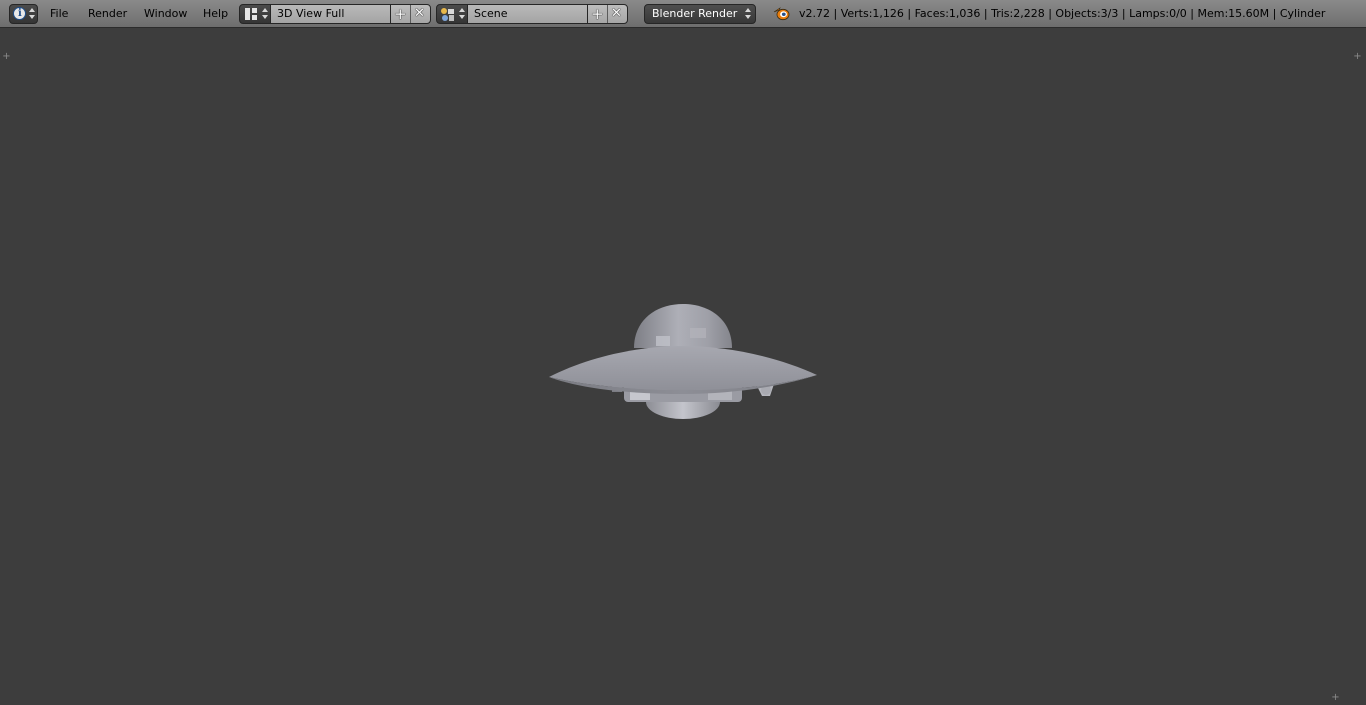 The image size is (1366, 705). I want to click on screen-layout-field: 3D View Full, so click(330, 14).